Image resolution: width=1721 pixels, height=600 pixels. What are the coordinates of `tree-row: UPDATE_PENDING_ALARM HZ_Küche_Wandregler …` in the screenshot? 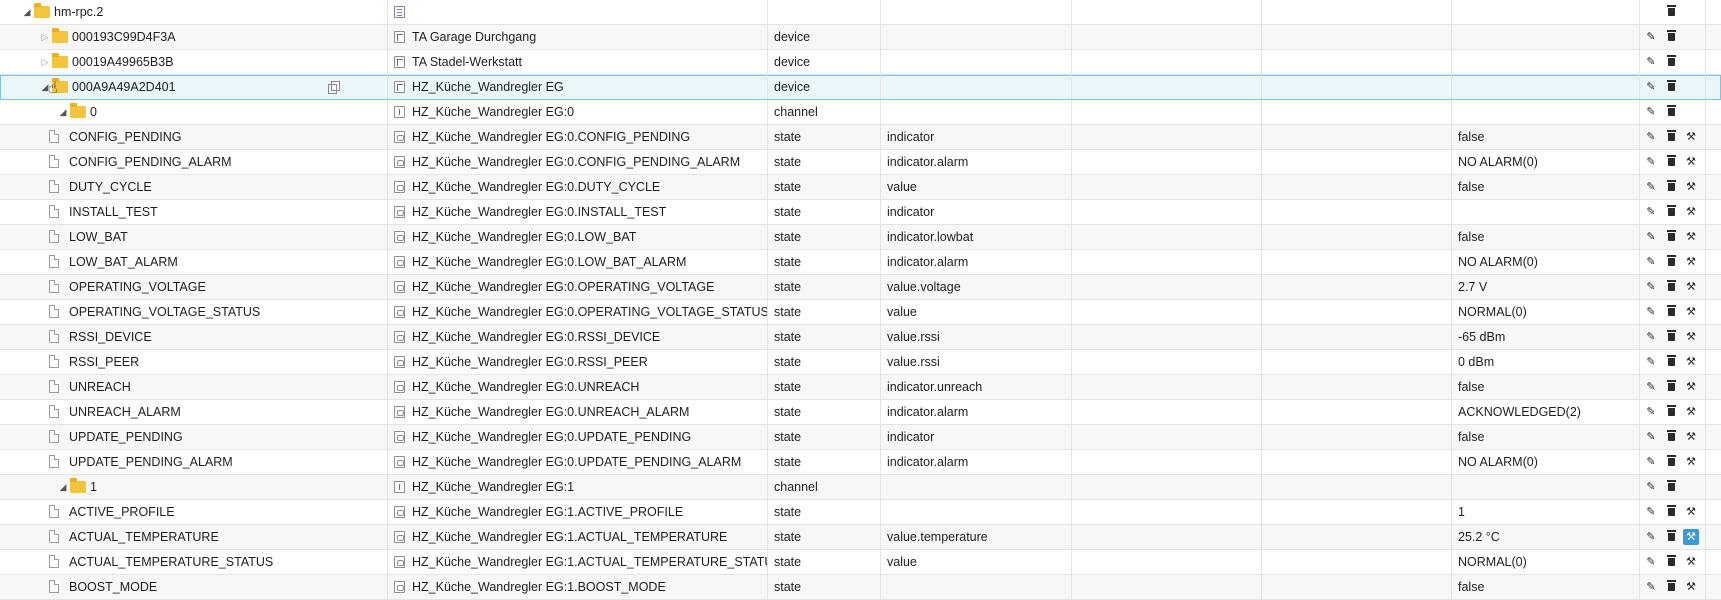 It's located at (860, 462).